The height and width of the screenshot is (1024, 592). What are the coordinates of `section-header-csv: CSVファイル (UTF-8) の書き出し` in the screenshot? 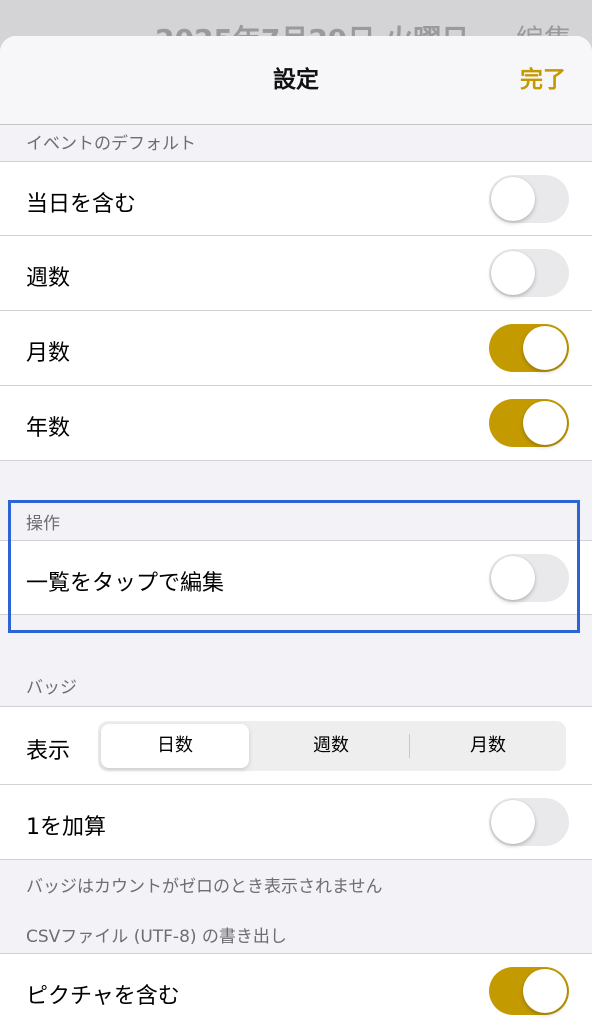 It's located at (156, 937).